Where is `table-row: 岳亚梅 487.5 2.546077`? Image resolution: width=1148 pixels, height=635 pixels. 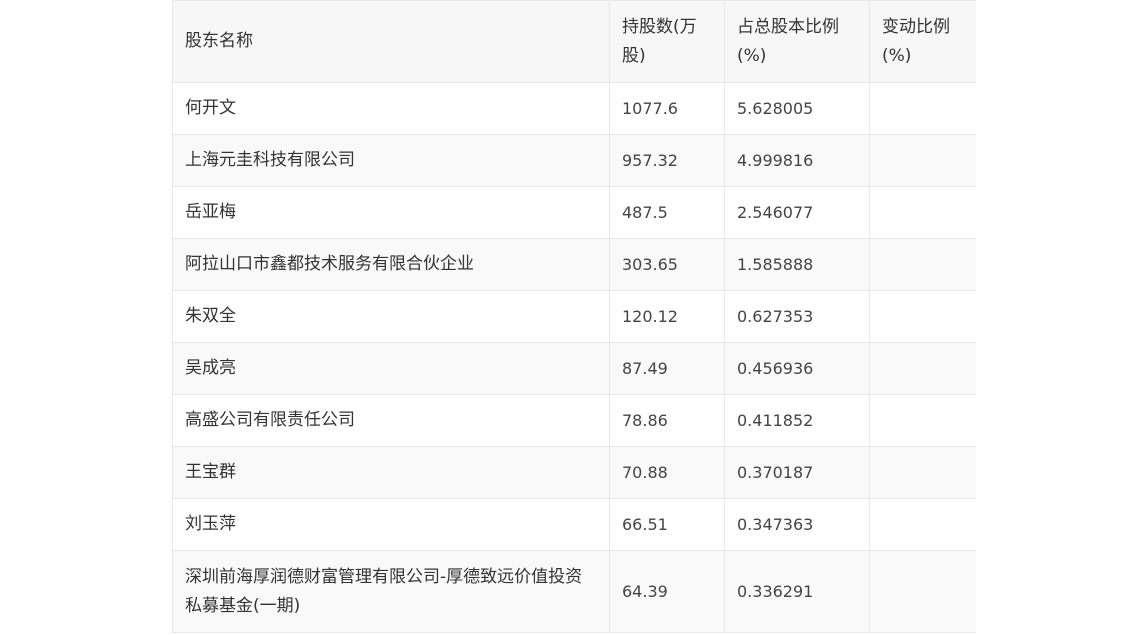
table-row: 岳亚梅 487.5 2.546077 is located at coordinates (574, 212).